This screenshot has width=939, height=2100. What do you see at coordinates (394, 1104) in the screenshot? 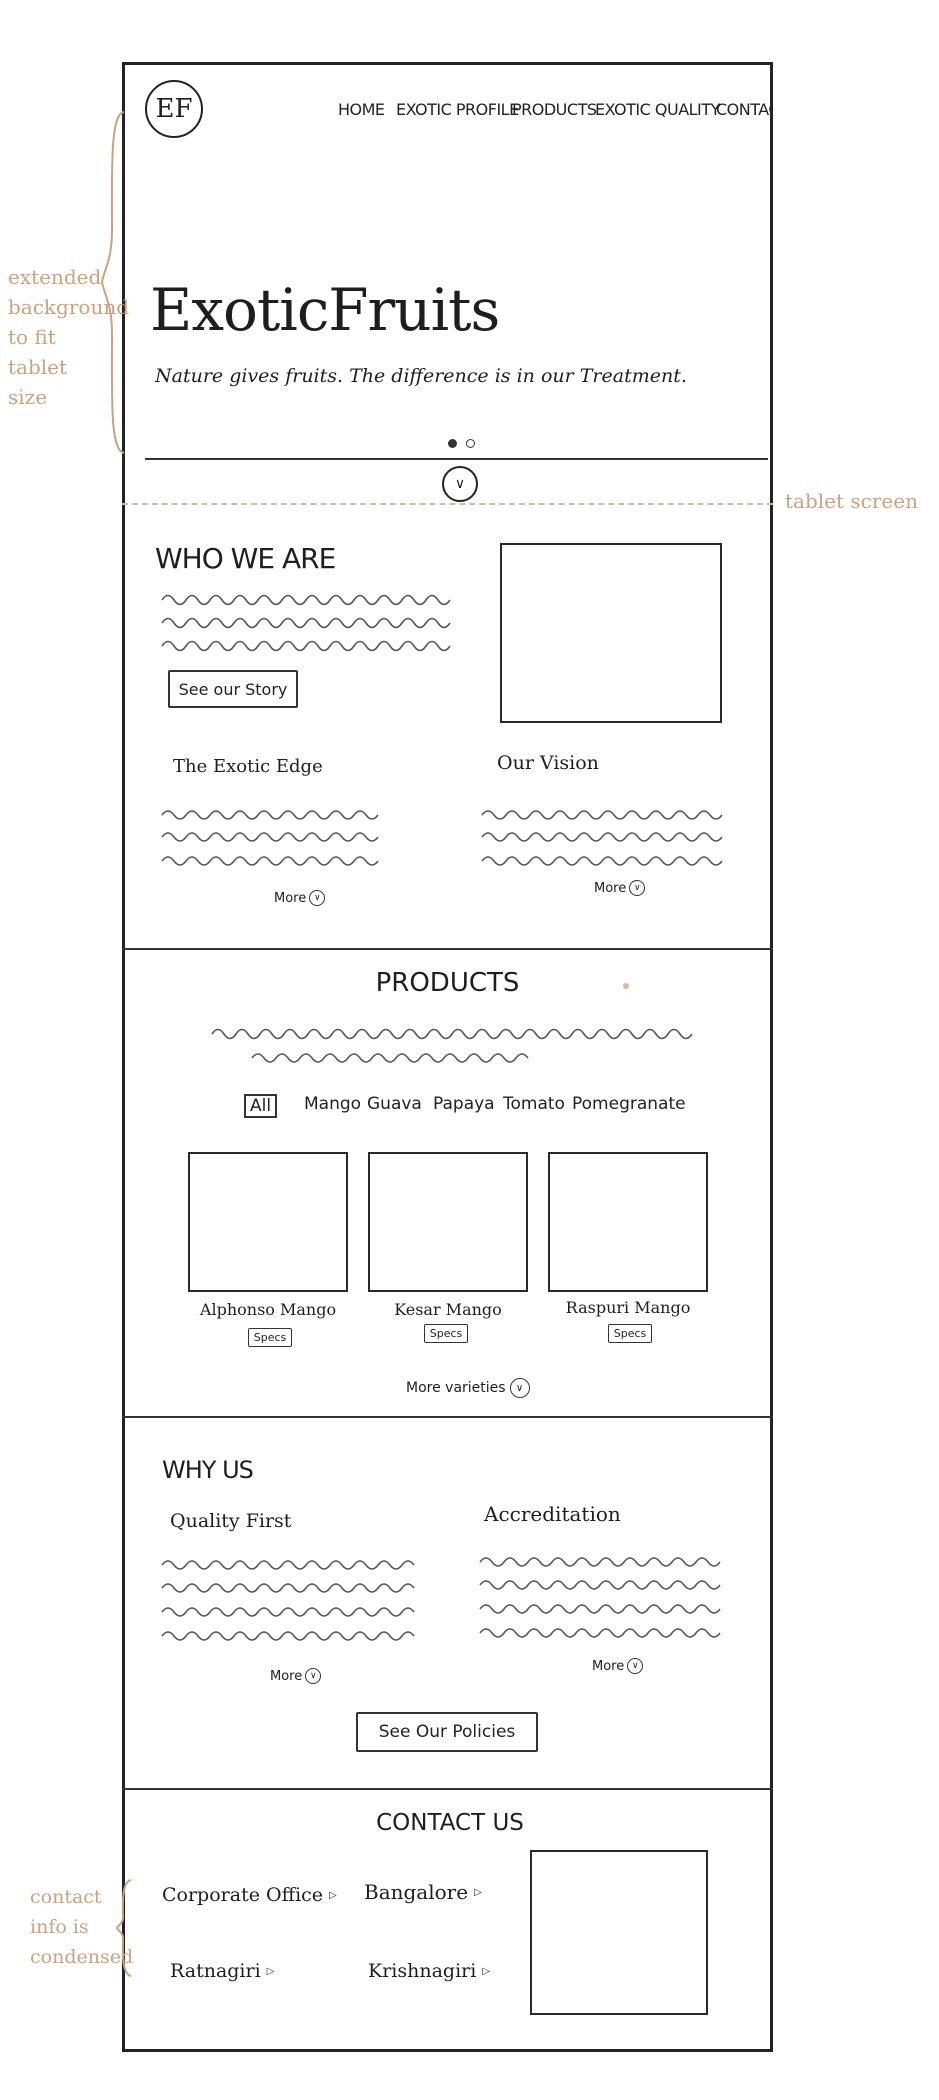
I see `filter-guava: Guava` at bounding box center [394, 1104].